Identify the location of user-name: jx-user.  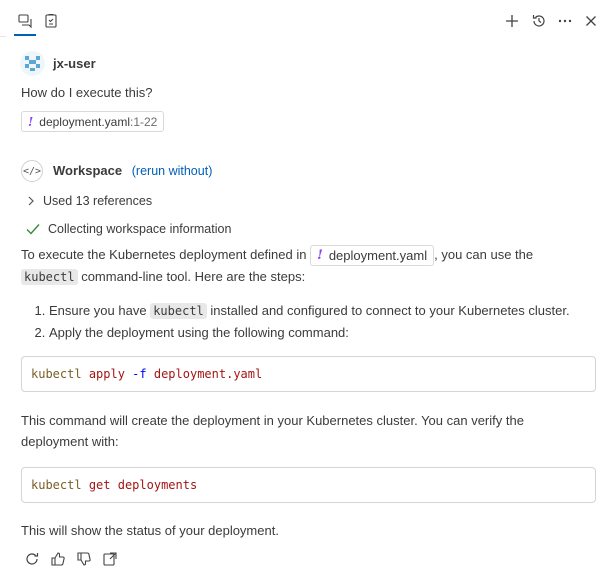
(74, 63).